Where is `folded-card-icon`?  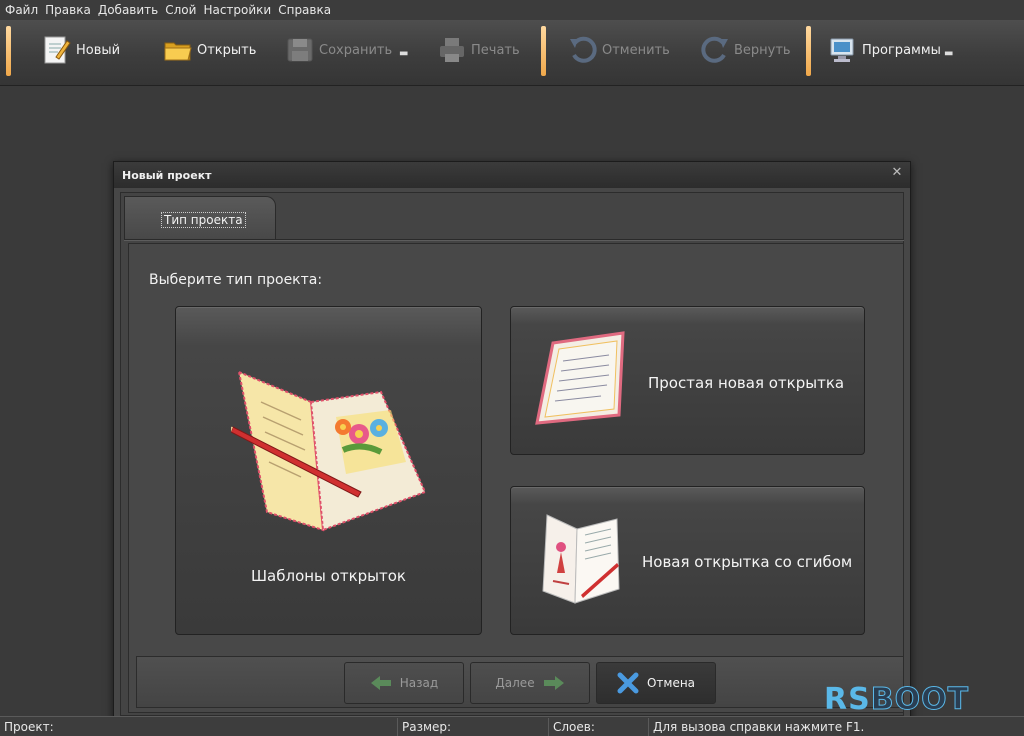
folded-card-icon is located at coordinates (581, 559).